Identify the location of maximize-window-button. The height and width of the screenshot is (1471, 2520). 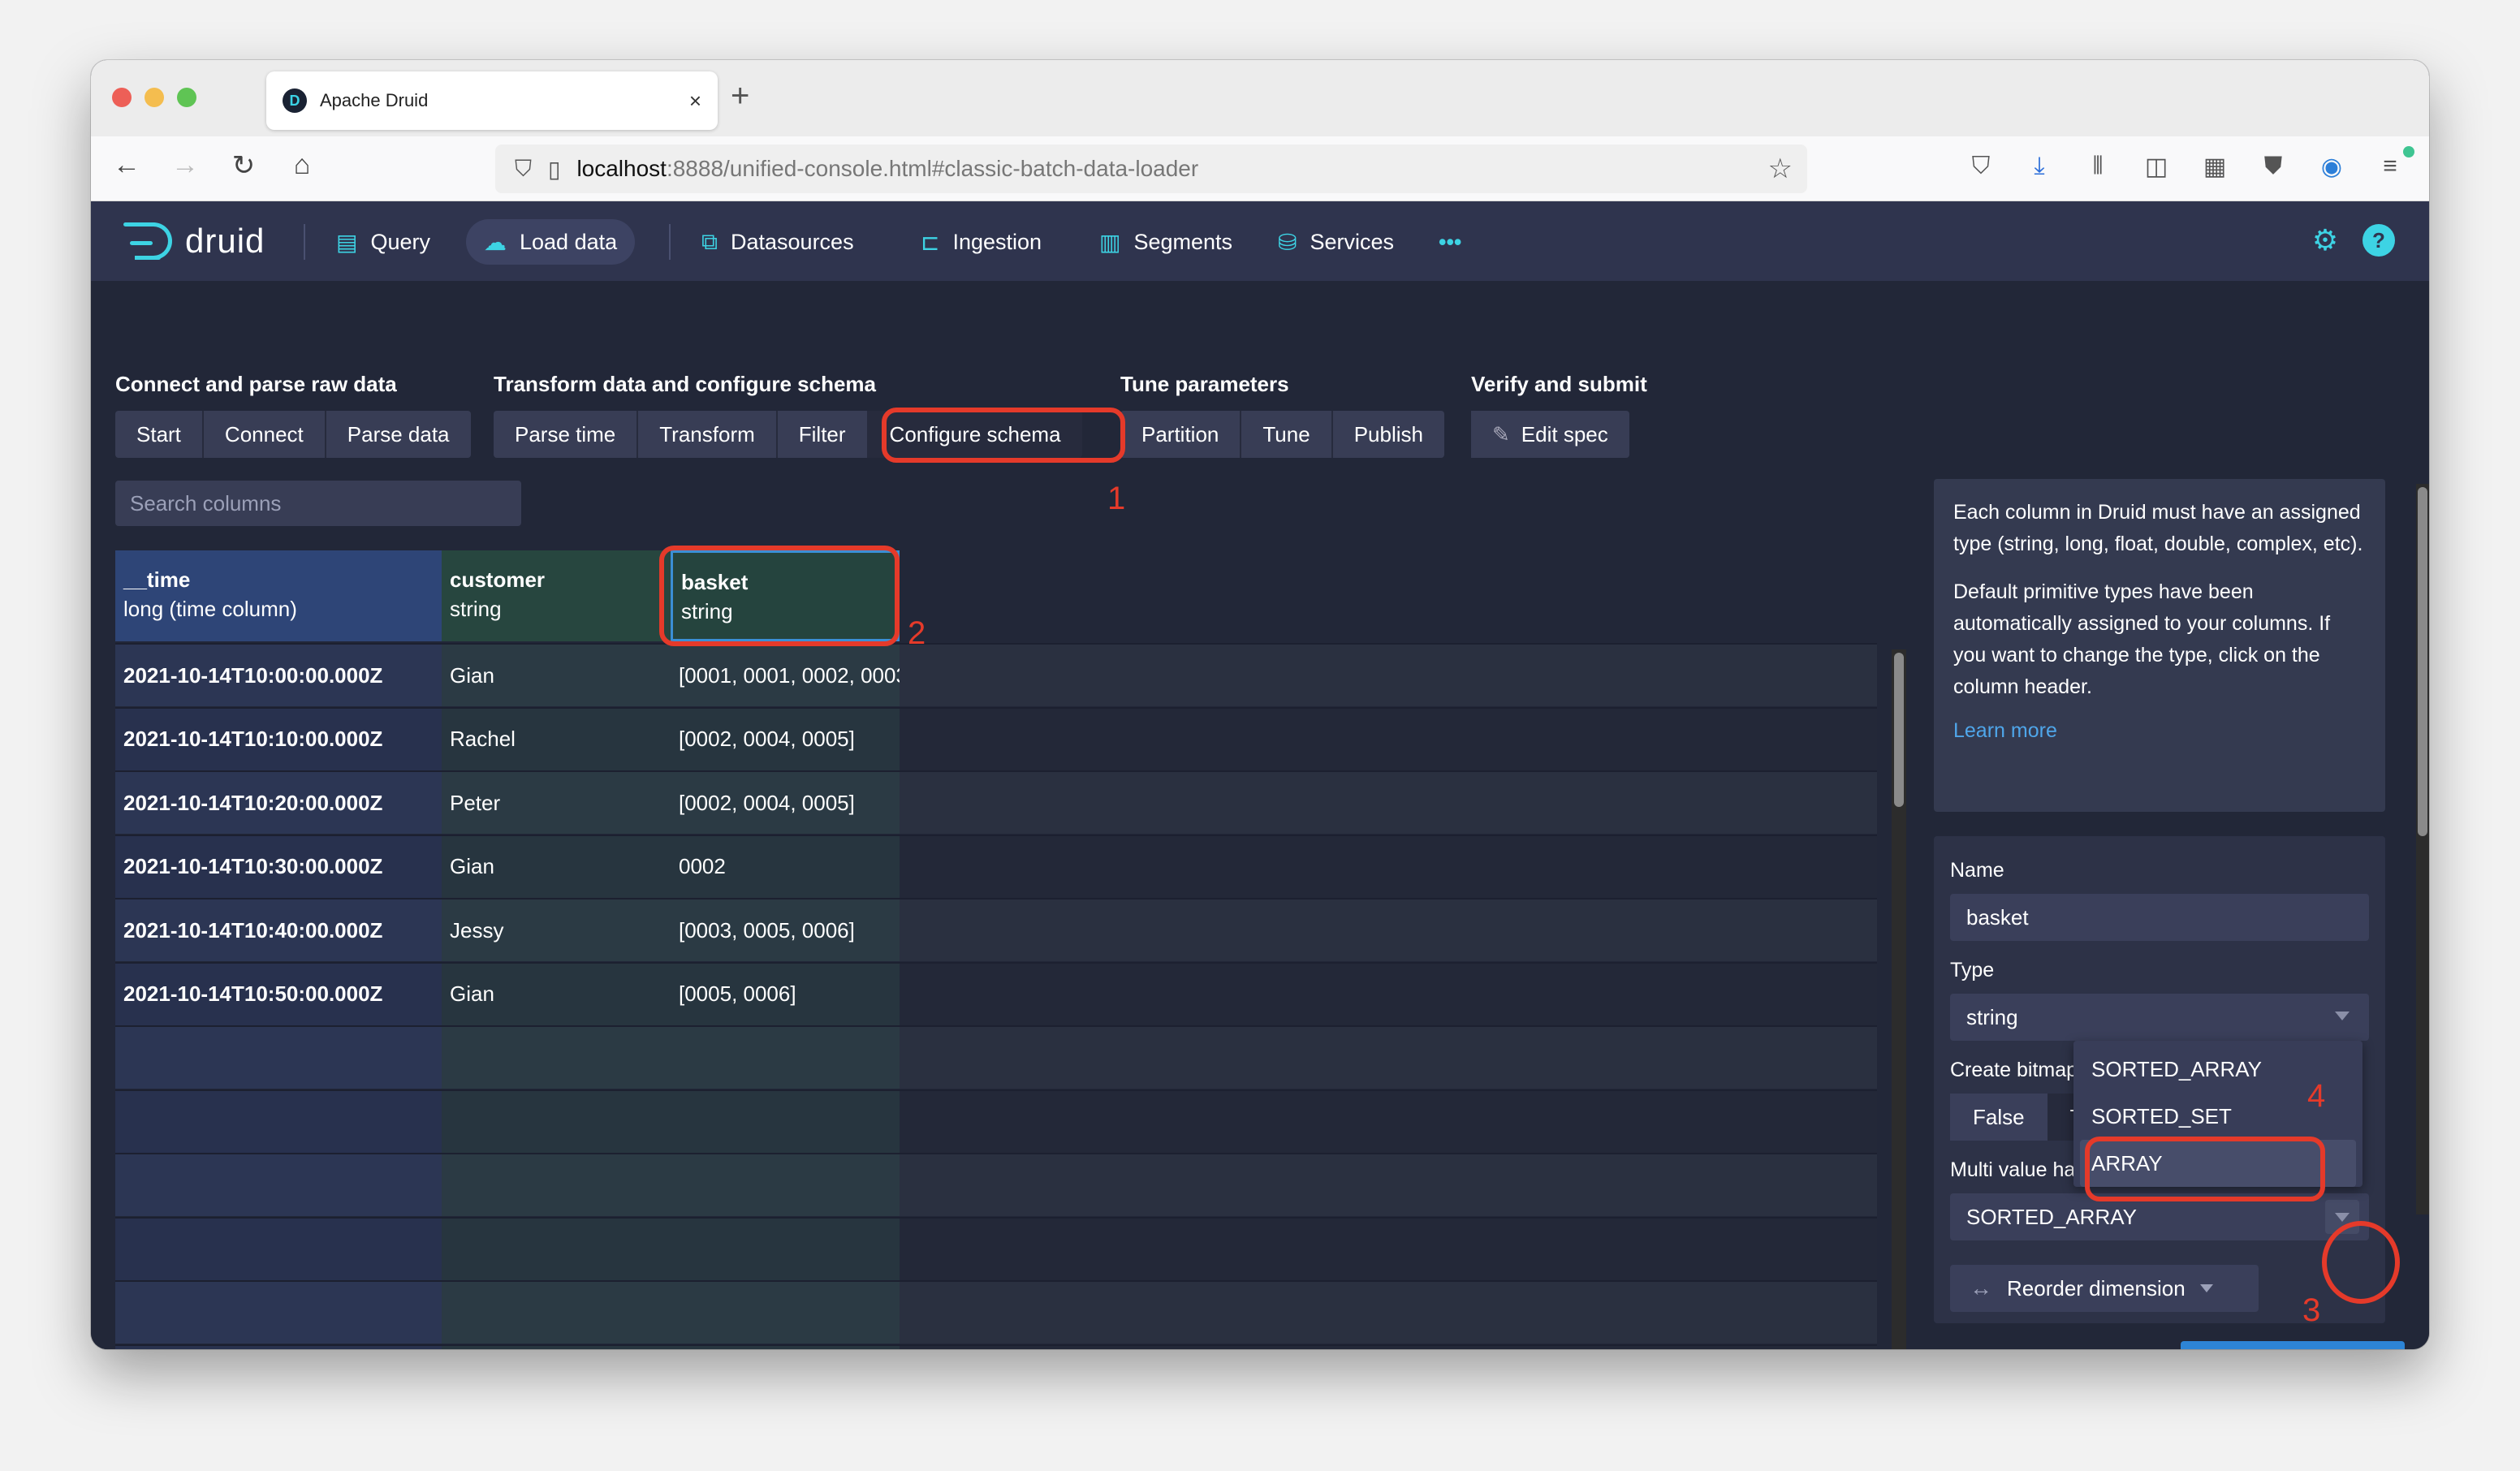
(186, 97).